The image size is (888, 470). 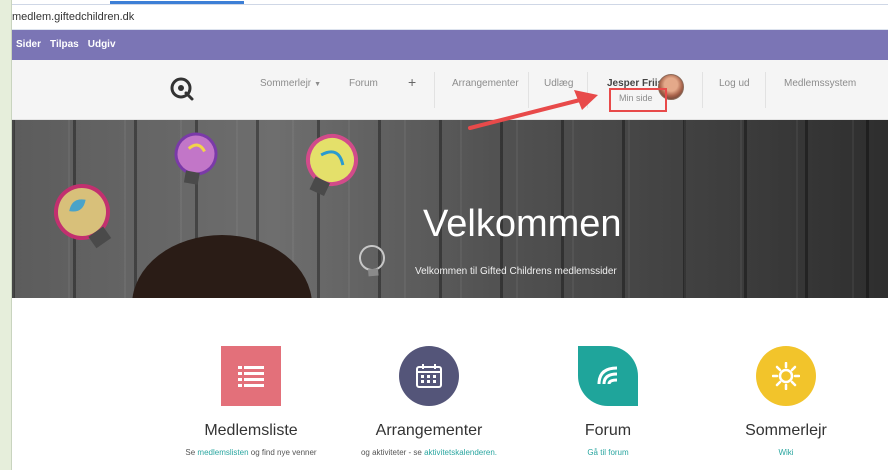 I want to click on chevron-down-icon: ▼, so click(x=318, y=84).